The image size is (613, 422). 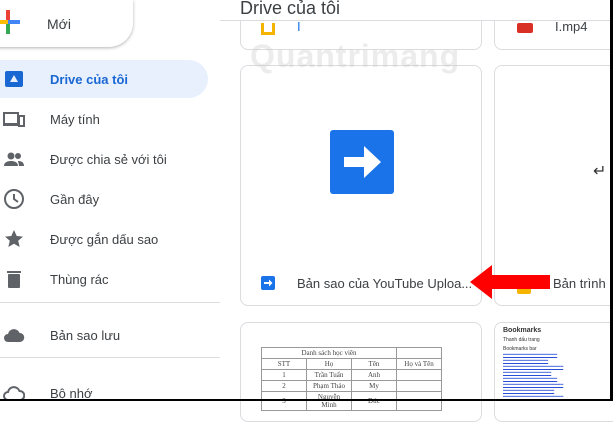 What do you see at coordinates (290, 9) in the screenshot?
I see `page-title: Drive của tôi` at bounding box center [290, 9].